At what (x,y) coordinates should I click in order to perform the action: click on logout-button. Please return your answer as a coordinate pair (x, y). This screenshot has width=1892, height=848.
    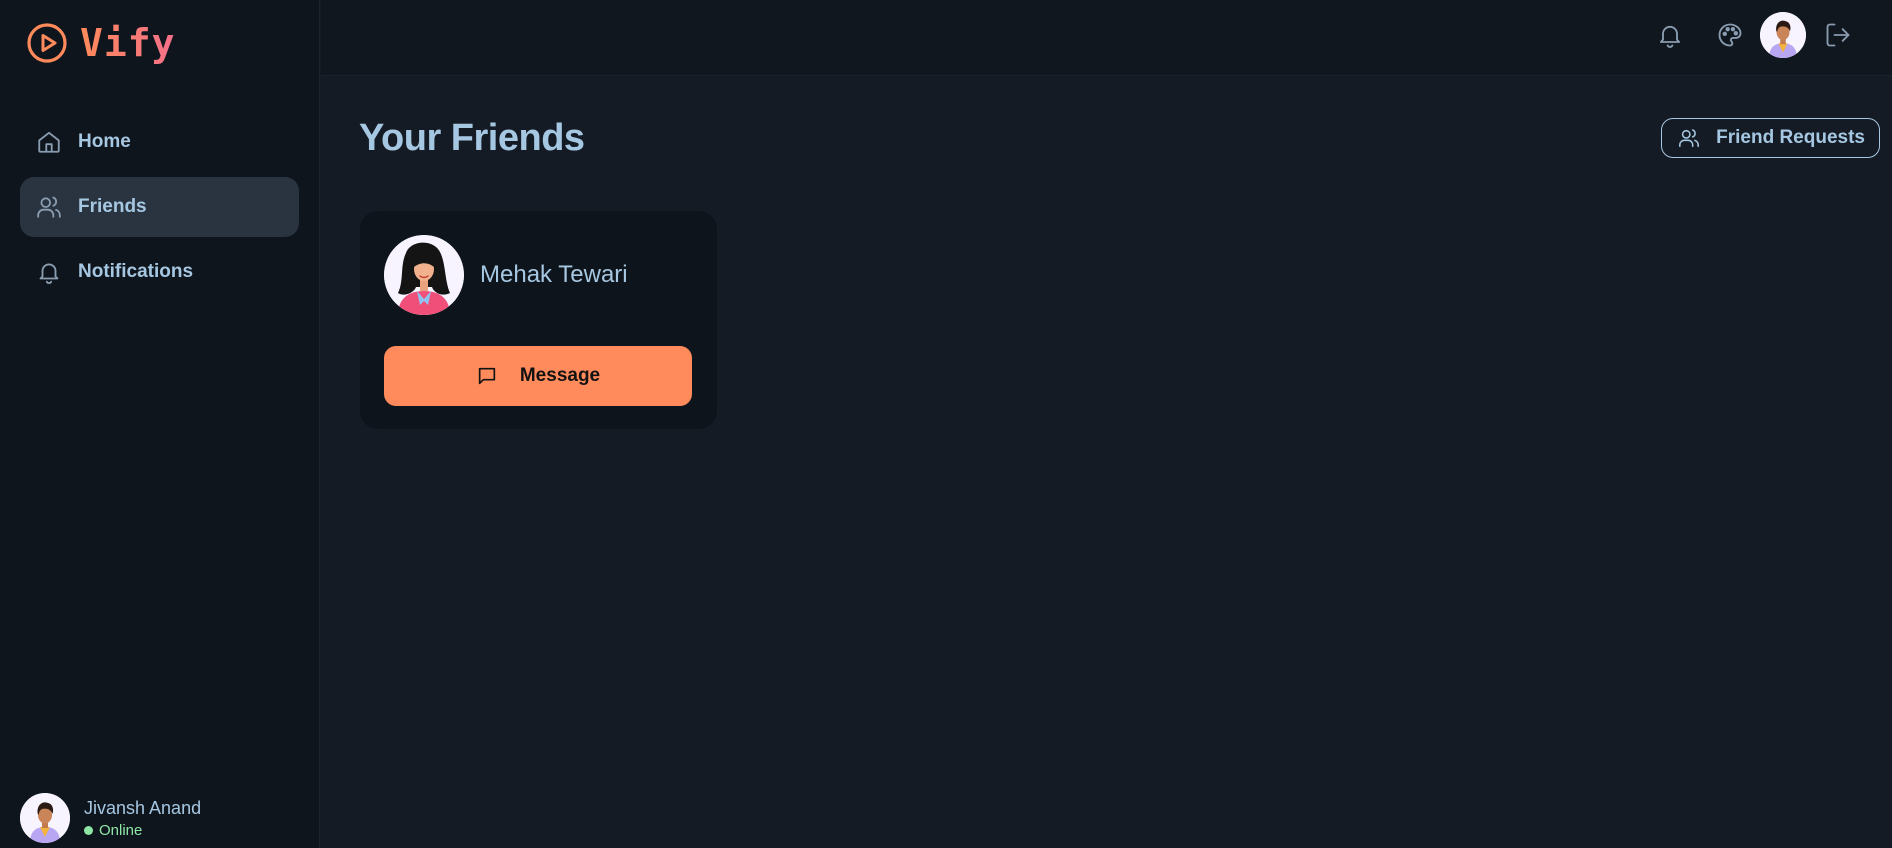
    Looking at the image, I should click on (1838, 35).